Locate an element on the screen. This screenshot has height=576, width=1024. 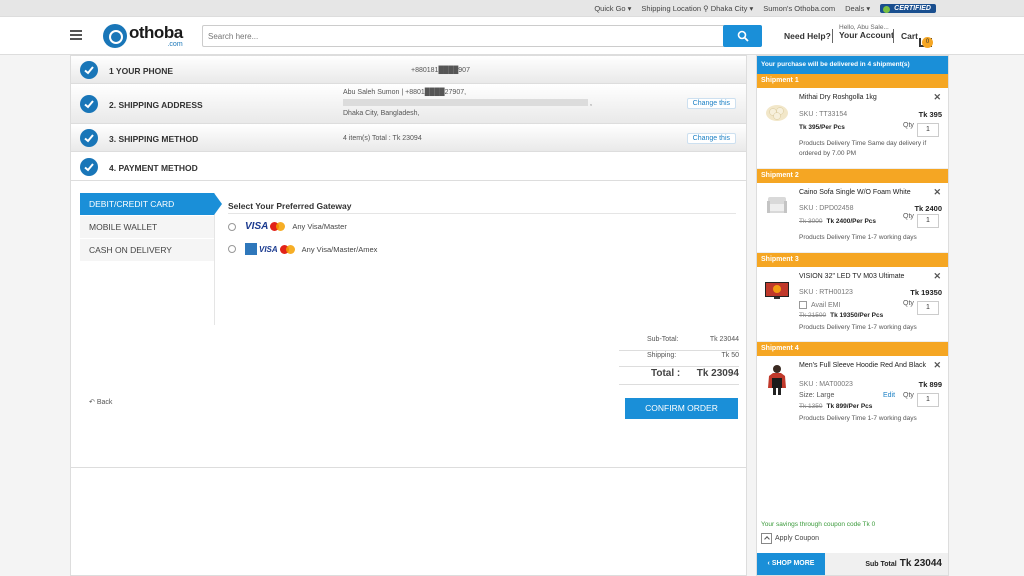
subtotal-row: Sub-Total: Tk 23044 is located at coordinates (679, 343).